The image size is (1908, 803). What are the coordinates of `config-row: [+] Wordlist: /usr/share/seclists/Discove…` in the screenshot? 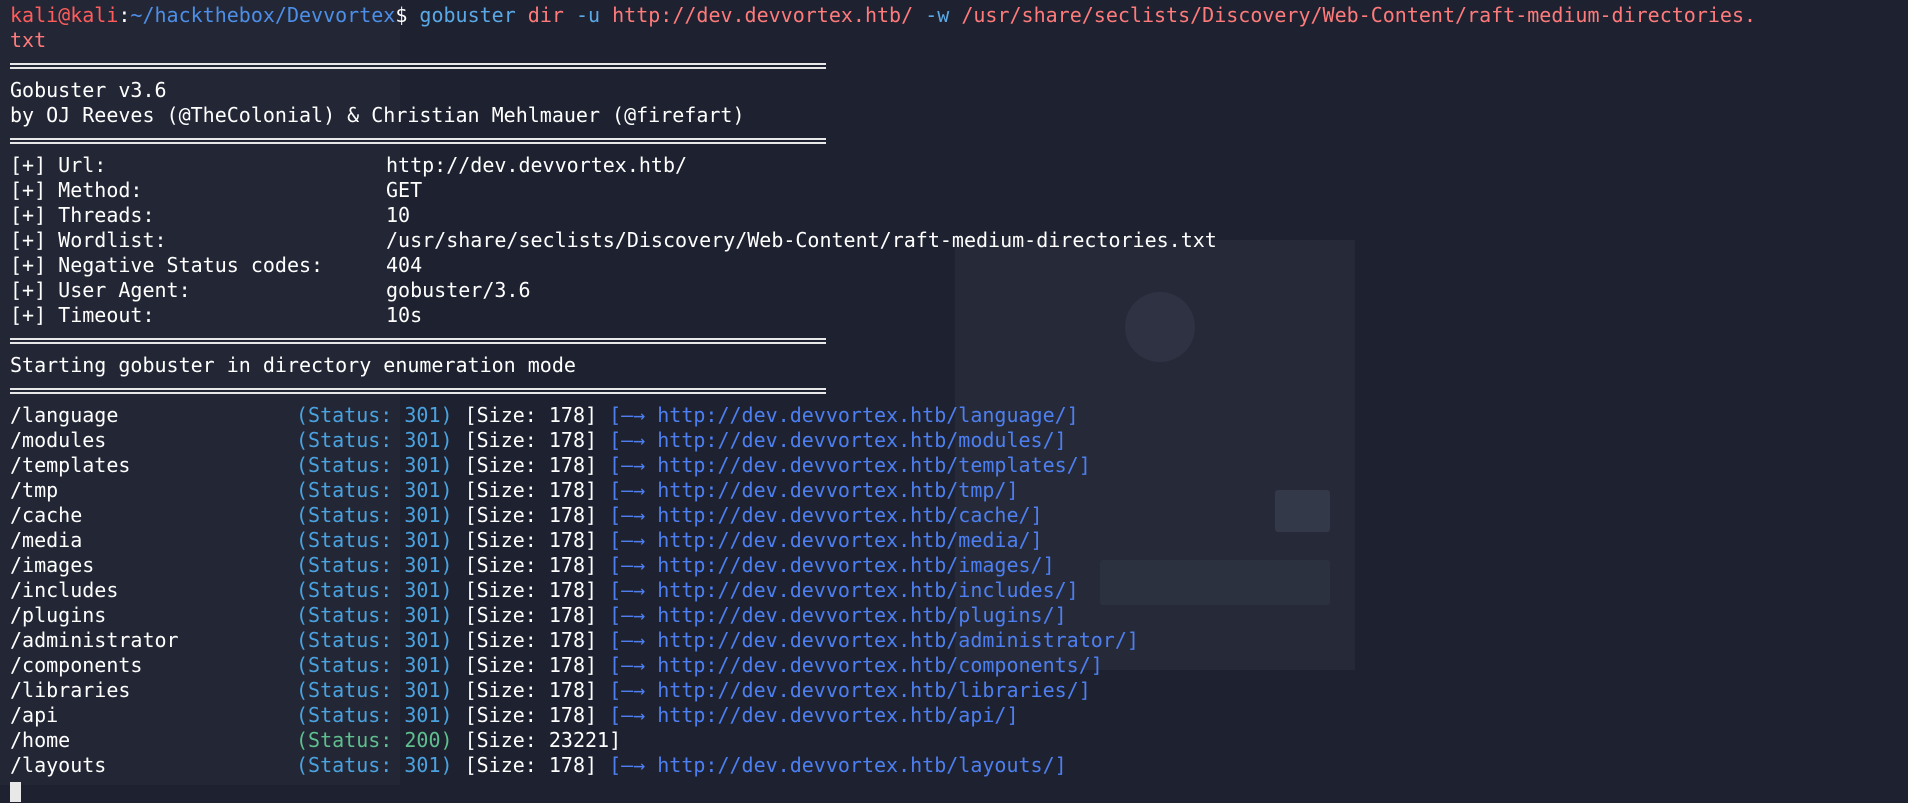 It's located at (957, 240).